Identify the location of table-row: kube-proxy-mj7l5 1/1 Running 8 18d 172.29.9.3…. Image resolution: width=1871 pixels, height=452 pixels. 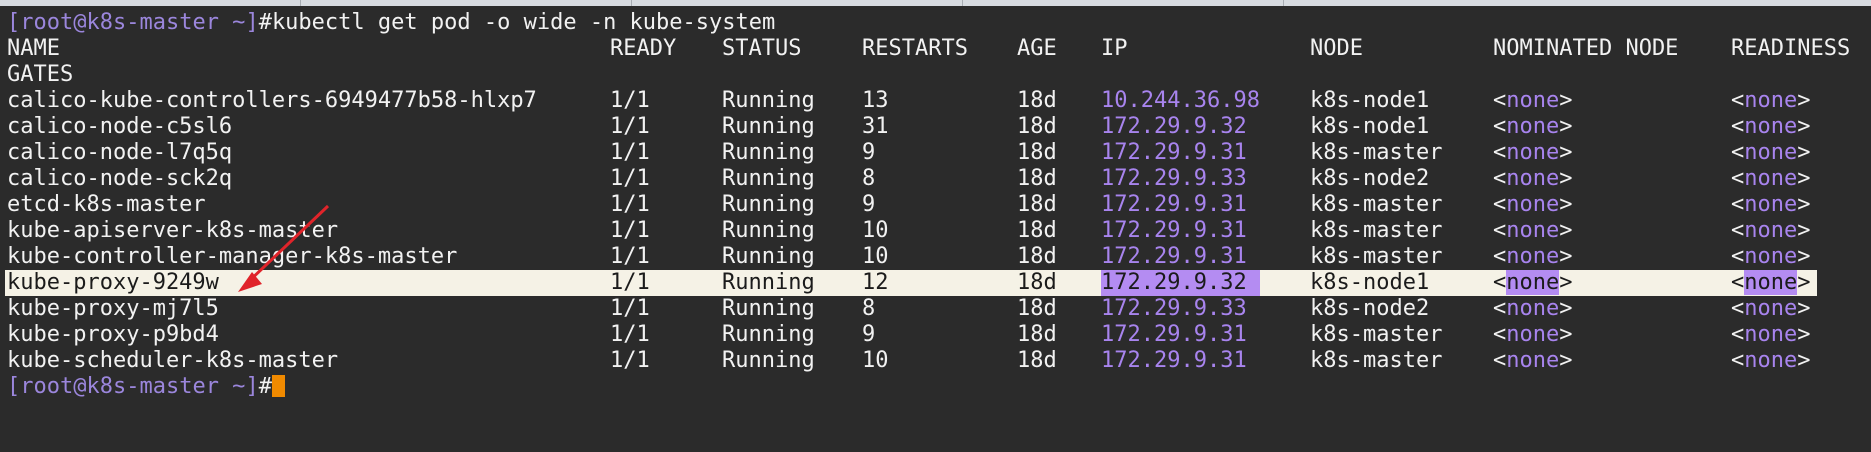
(935, 309).